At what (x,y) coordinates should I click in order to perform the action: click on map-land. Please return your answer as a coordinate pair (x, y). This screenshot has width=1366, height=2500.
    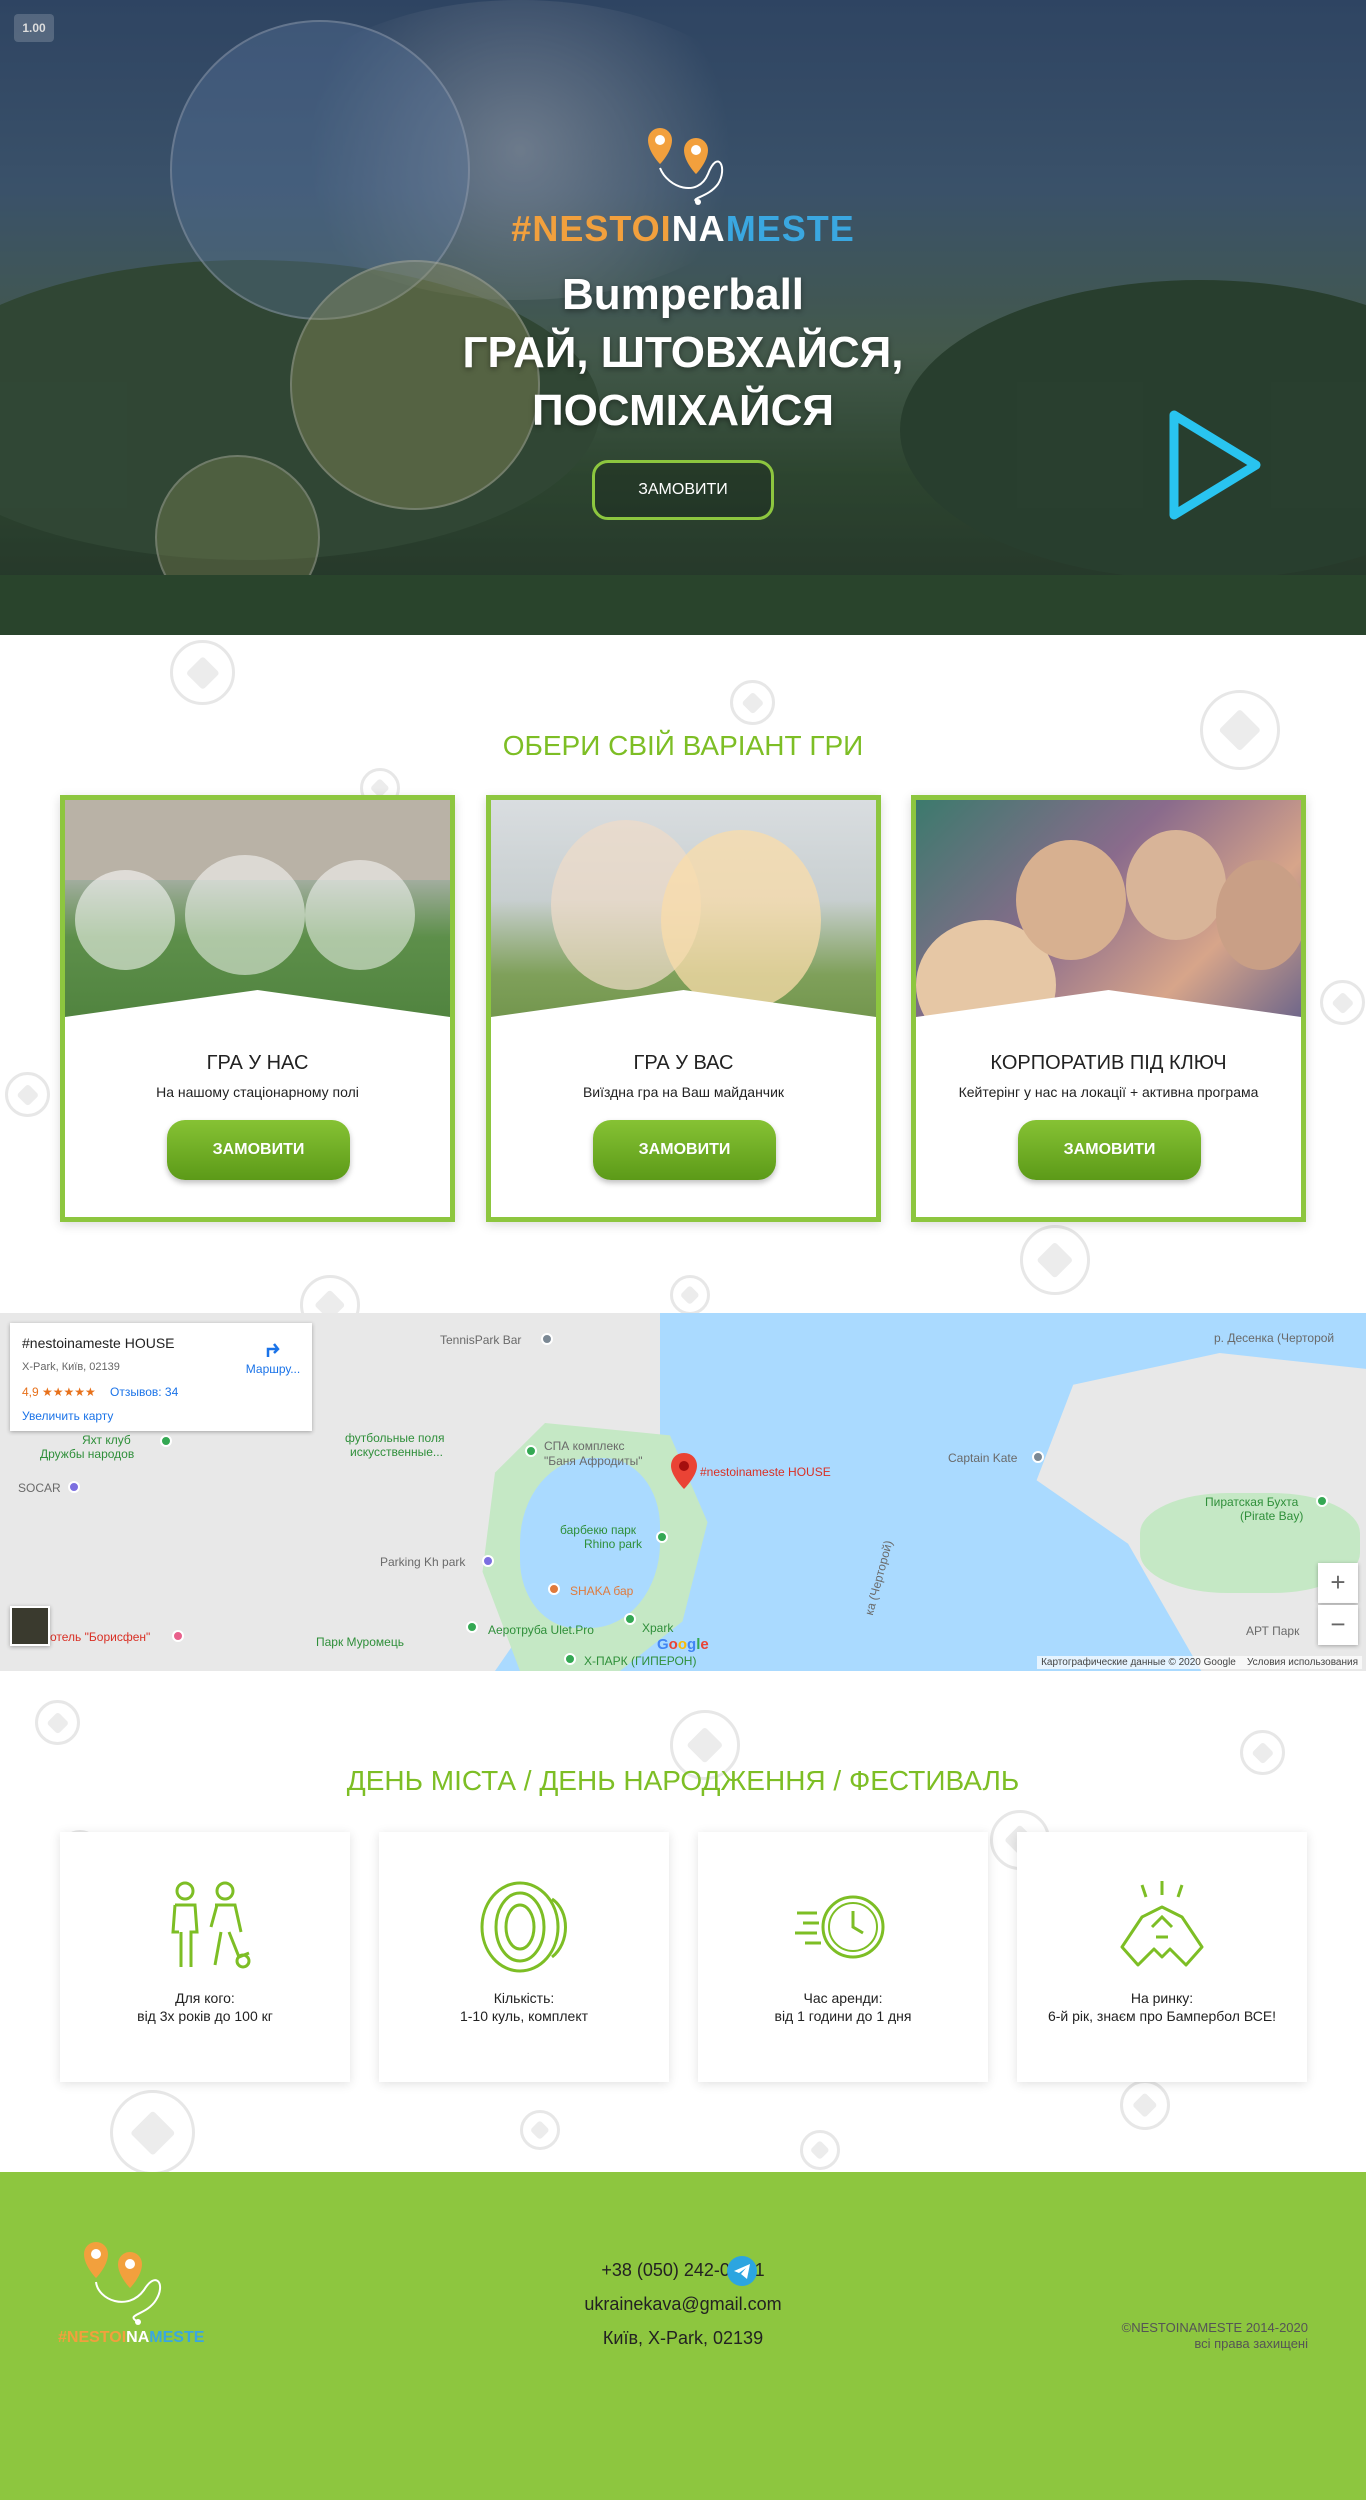
    Looking at the image, I should click on (910, 1333).